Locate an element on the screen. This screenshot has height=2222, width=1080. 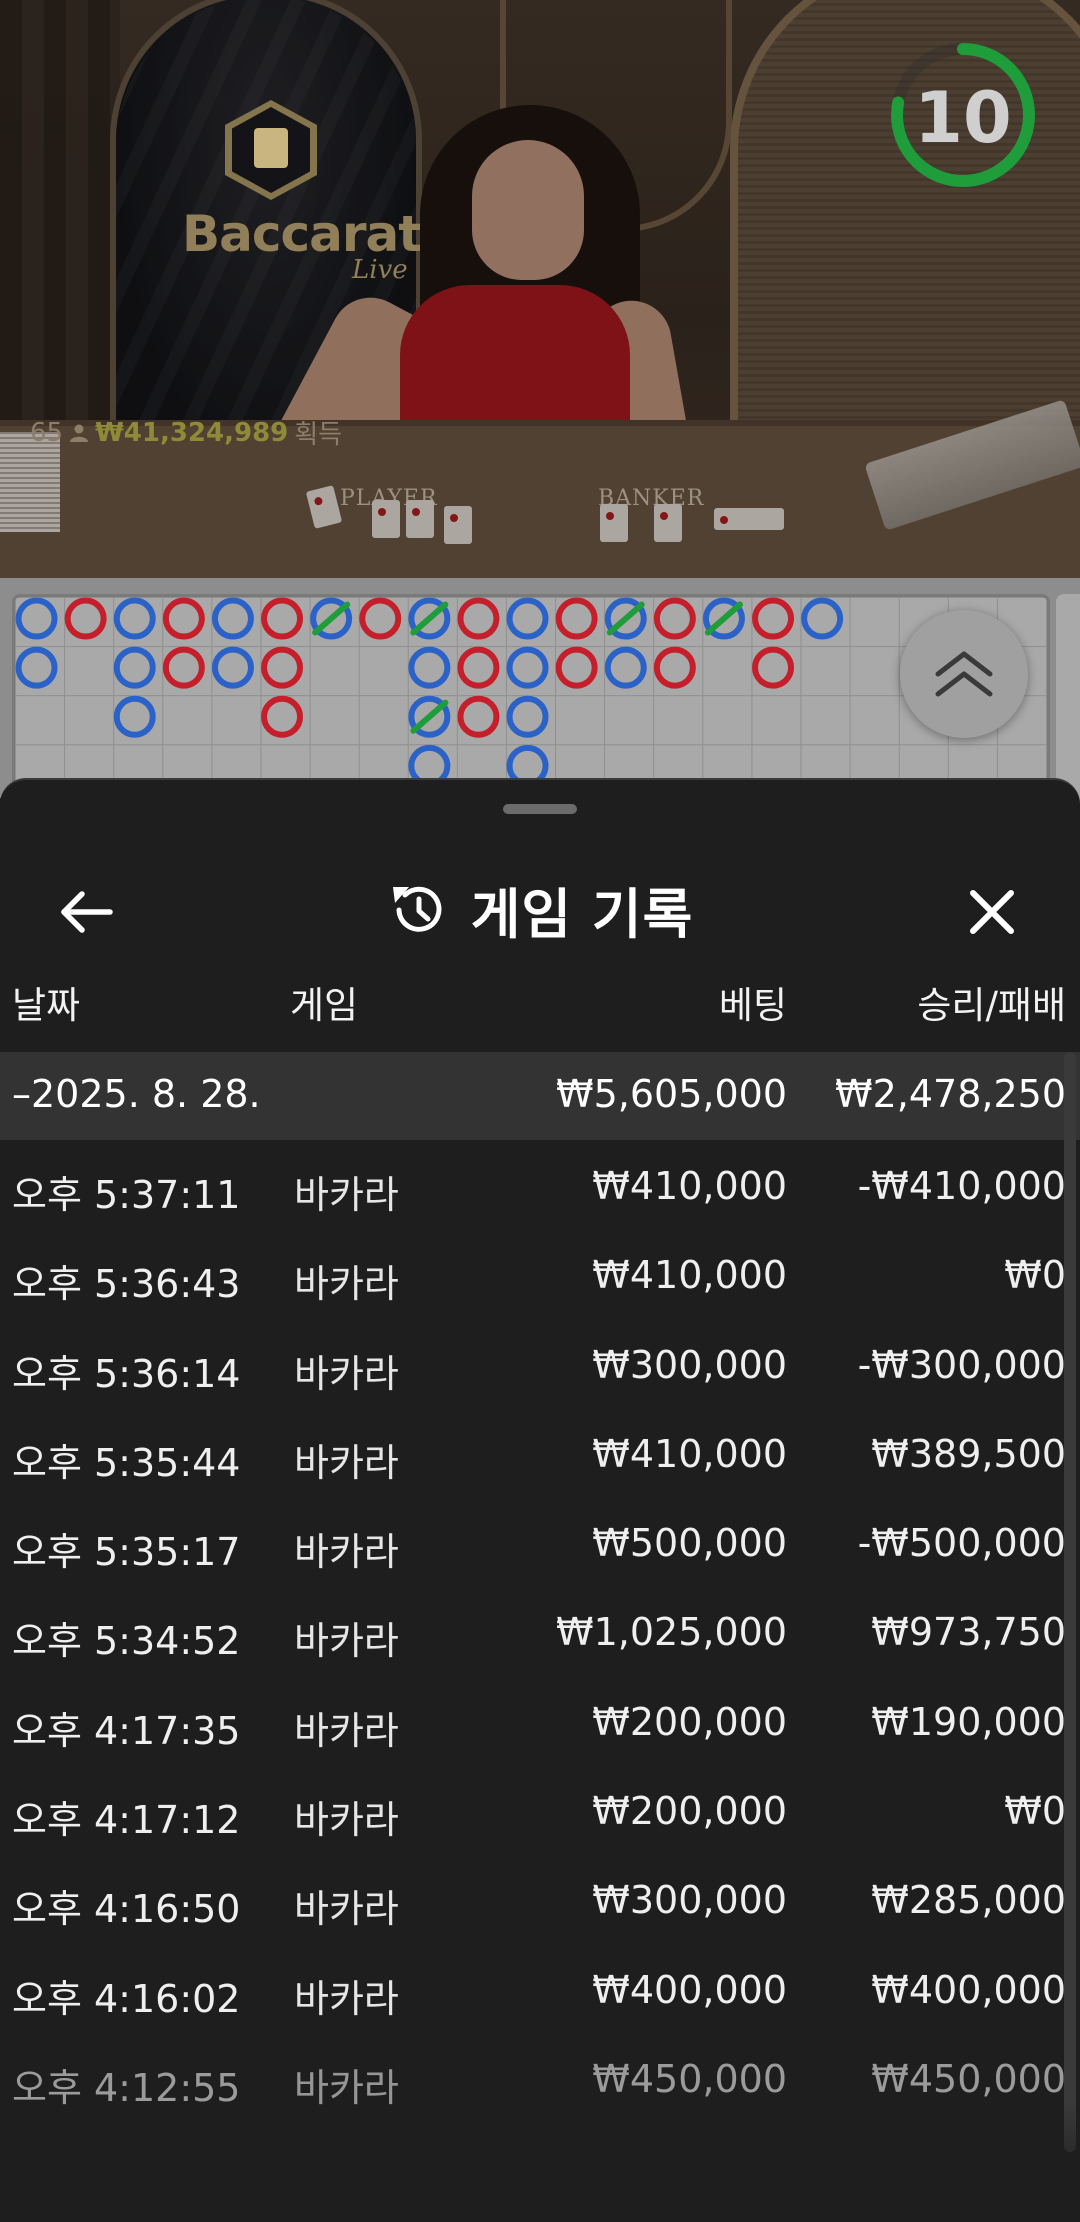
table-row: 오후 4:16:50 바카라 ₩300,000 ₩285,000 is located at coordinates (540, 1900).